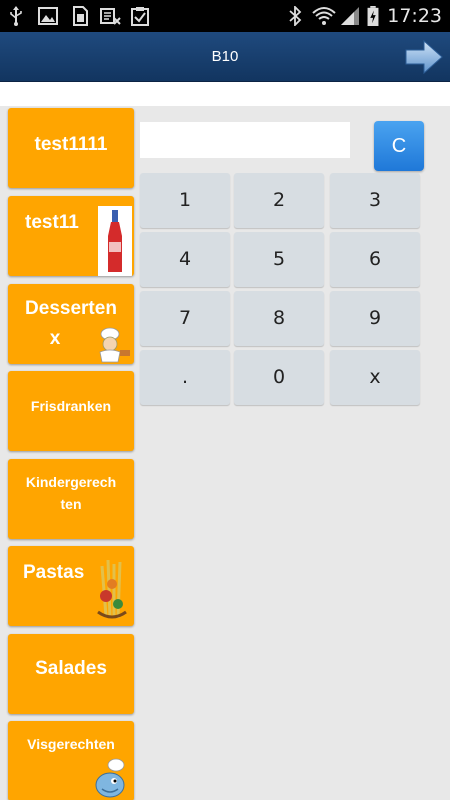 This screenshot has width=450, height=800. What do you see at coordinates (375, 259) in the screenshot?
I see `key-6: 6` at bounding box center [375, 259].